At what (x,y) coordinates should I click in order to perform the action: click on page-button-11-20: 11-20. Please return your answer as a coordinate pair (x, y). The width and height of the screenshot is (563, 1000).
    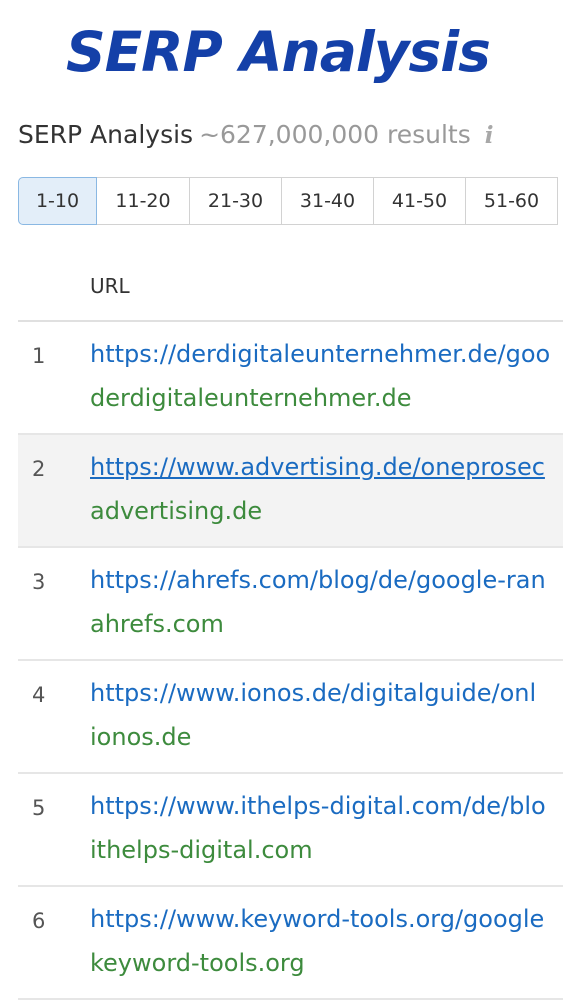
    Looking at the image, I should click on (143, 201).